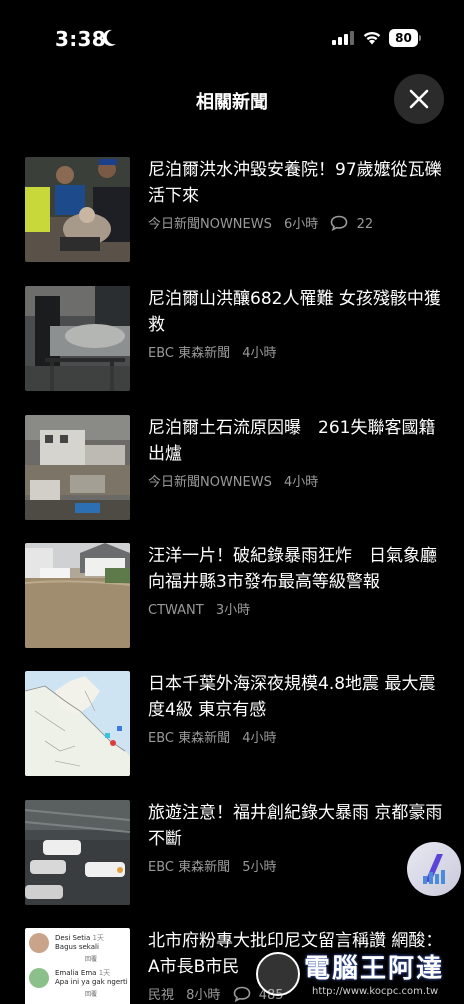 This screenshot has width=464, height=1004. I want to click on news-item: 日本千葉外海深夜規模4.8地震 最大震度4級 東京有感 EBC 東森新聞 4小時, so click(232, 723).